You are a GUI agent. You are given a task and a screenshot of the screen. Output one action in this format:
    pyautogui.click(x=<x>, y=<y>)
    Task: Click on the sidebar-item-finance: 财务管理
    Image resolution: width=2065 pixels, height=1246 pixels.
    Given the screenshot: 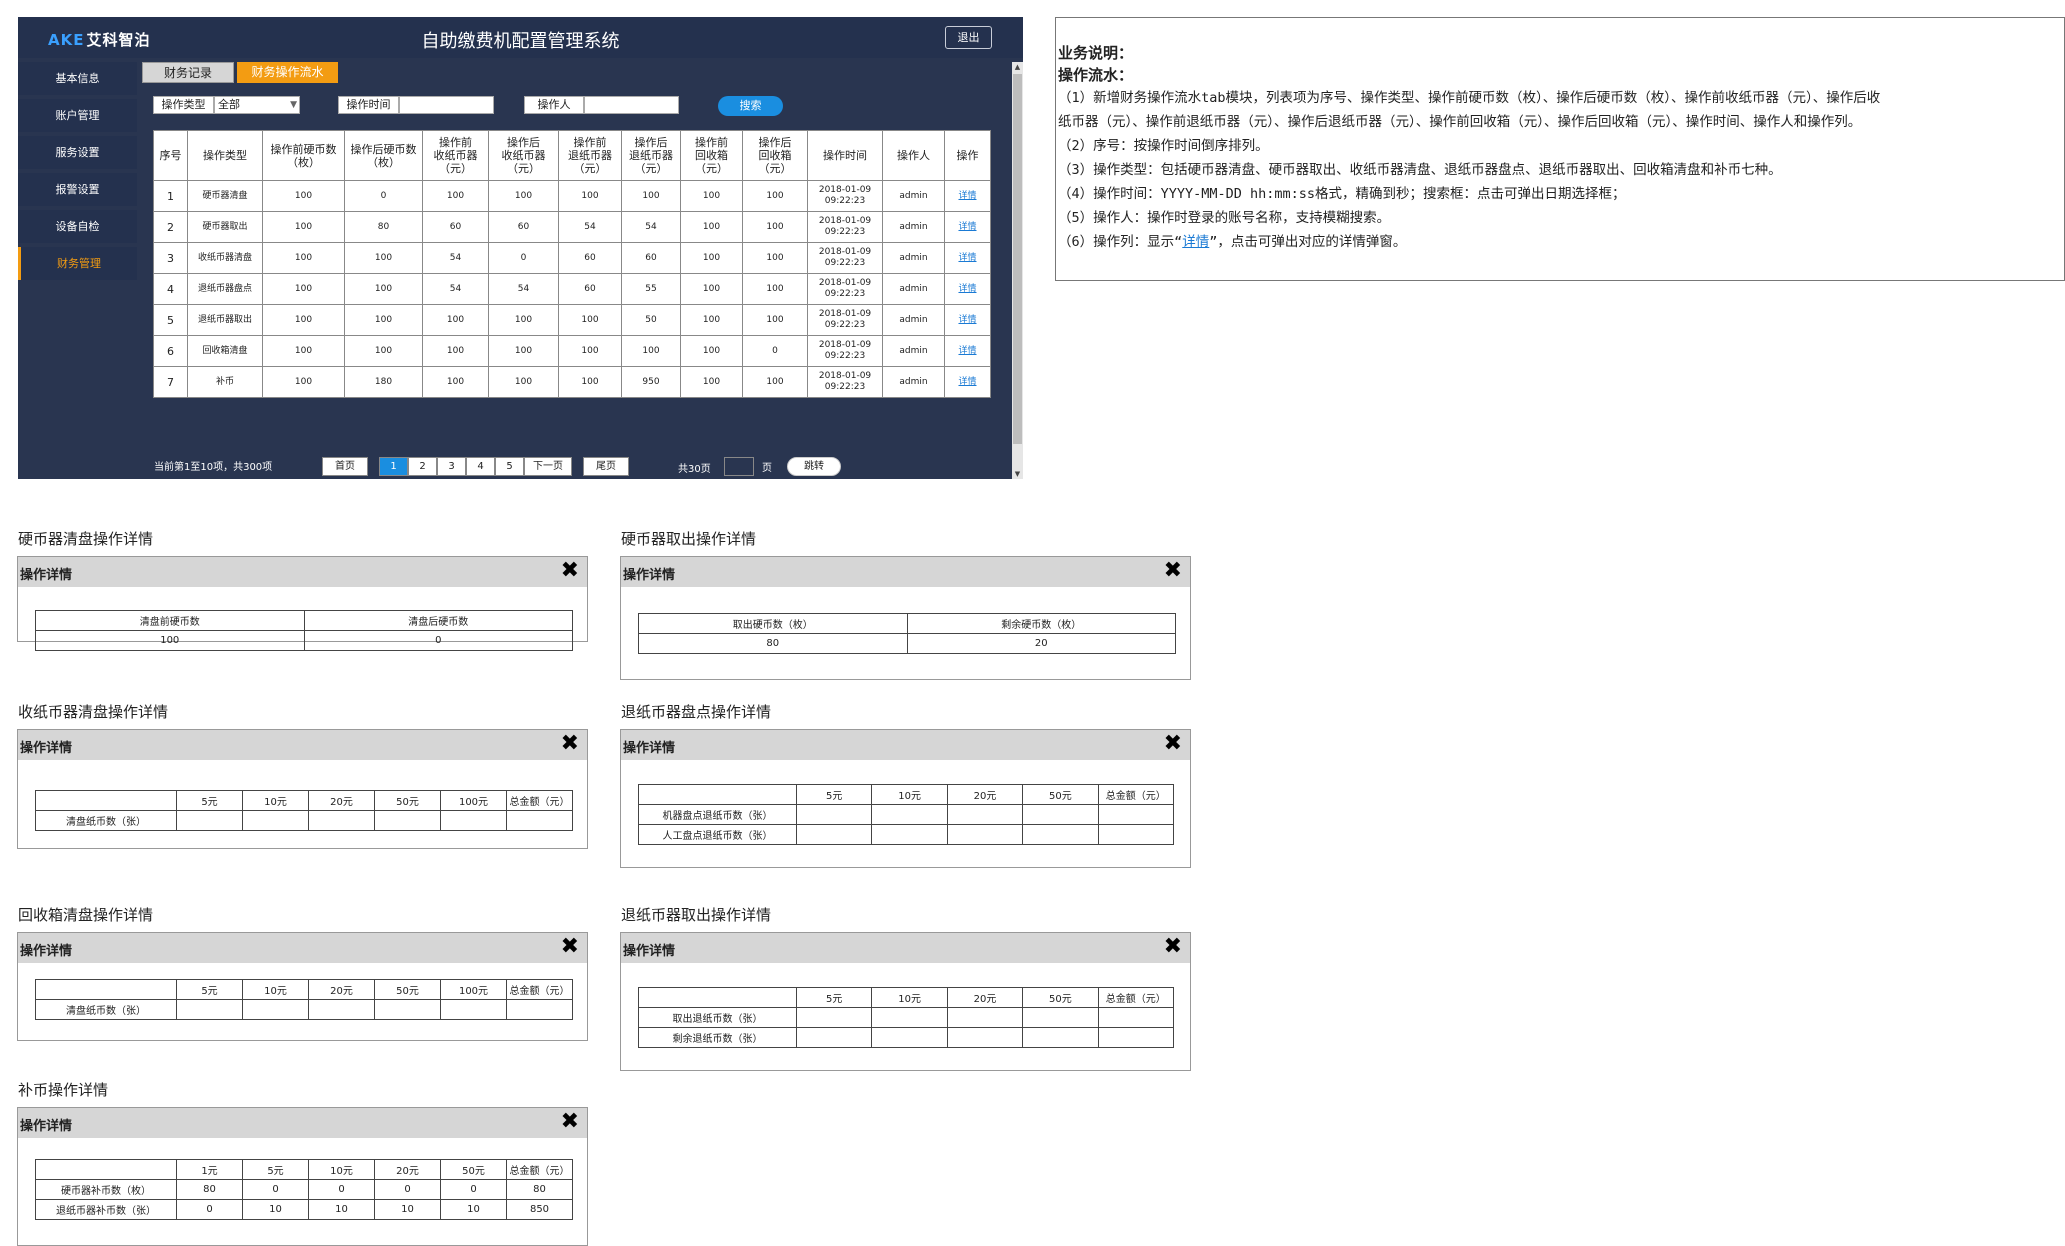 What is the action you would take?
    pyautogui.click(x=77, y=263)
    